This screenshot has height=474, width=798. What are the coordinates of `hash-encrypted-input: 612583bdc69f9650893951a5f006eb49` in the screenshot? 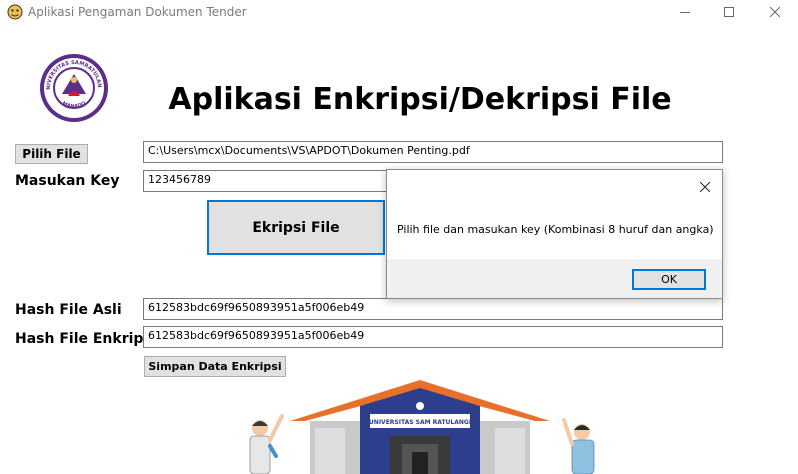 It's located at (433, 337).